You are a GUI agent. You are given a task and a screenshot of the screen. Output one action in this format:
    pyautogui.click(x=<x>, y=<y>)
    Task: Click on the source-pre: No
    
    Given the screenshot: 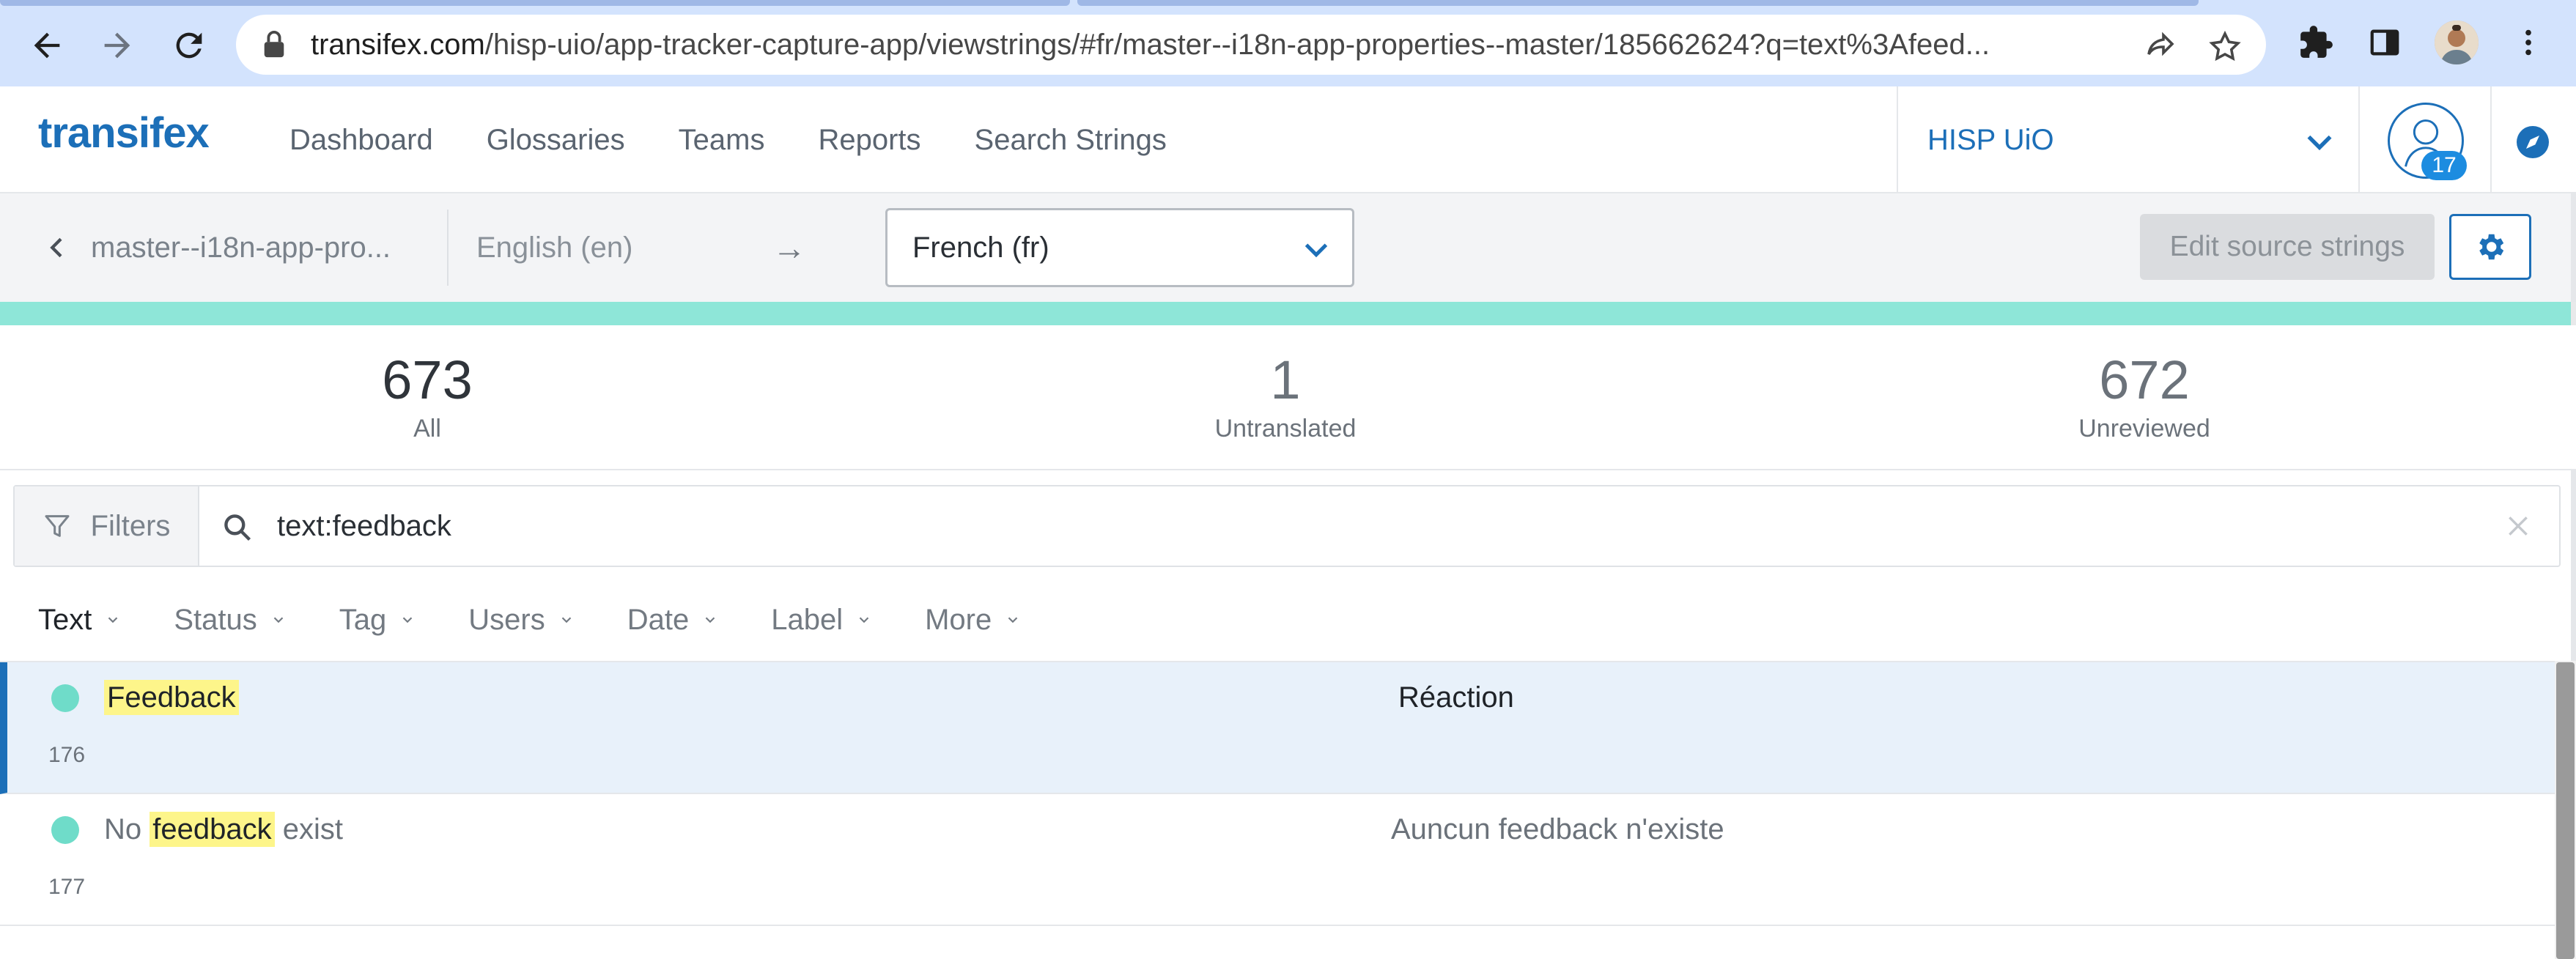 What is the action you would take?
    pyautogui.click(x=127, y=829)
    